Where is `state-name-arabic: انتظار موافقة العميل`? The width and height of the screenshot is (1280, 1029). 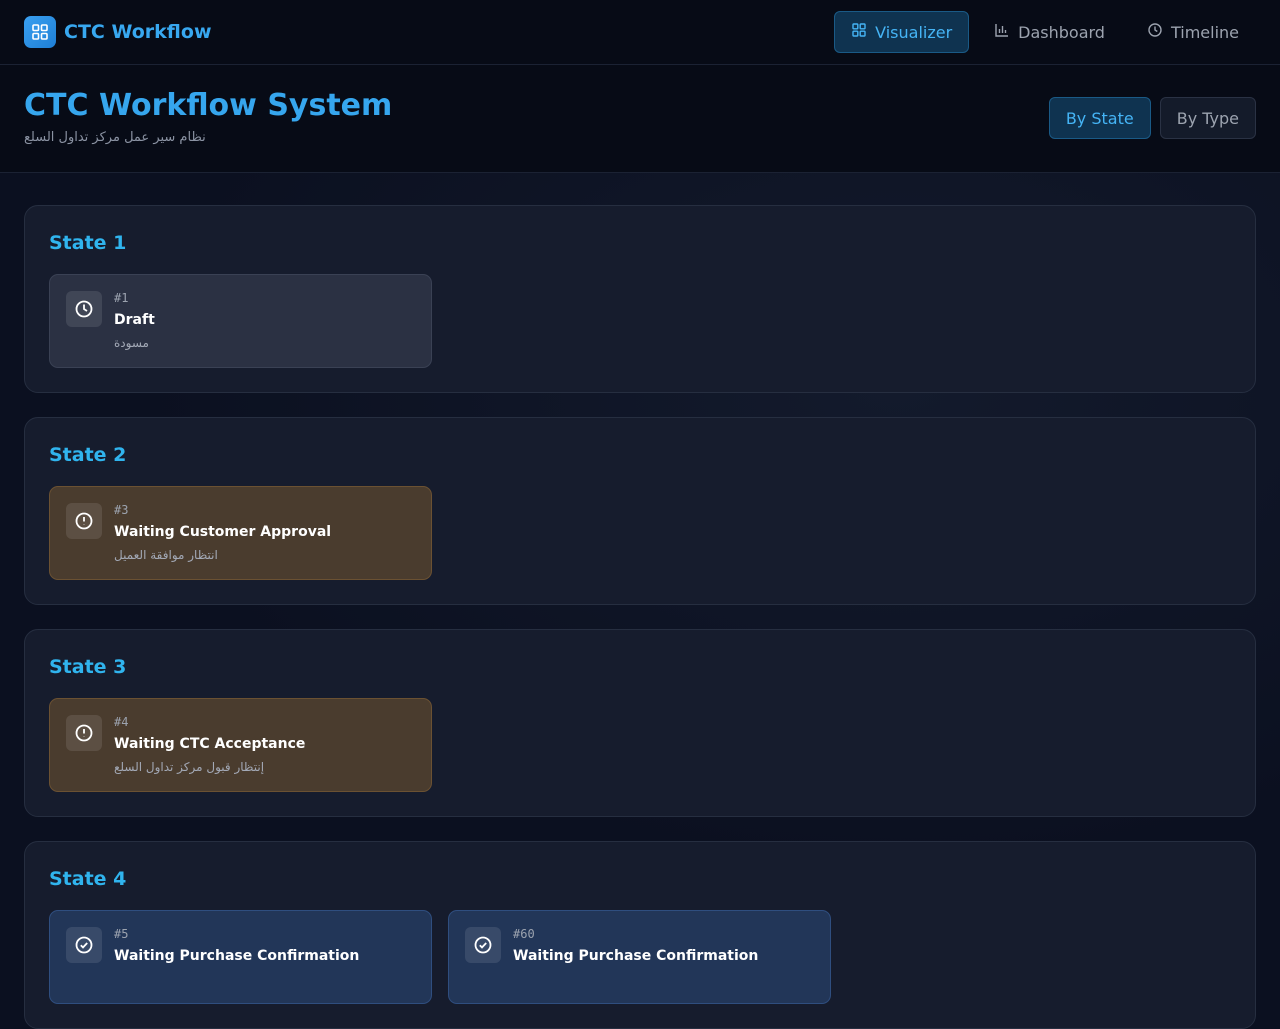
state-name-arabic: انتظار موافقة العميل is located at coordinates (166, 555).